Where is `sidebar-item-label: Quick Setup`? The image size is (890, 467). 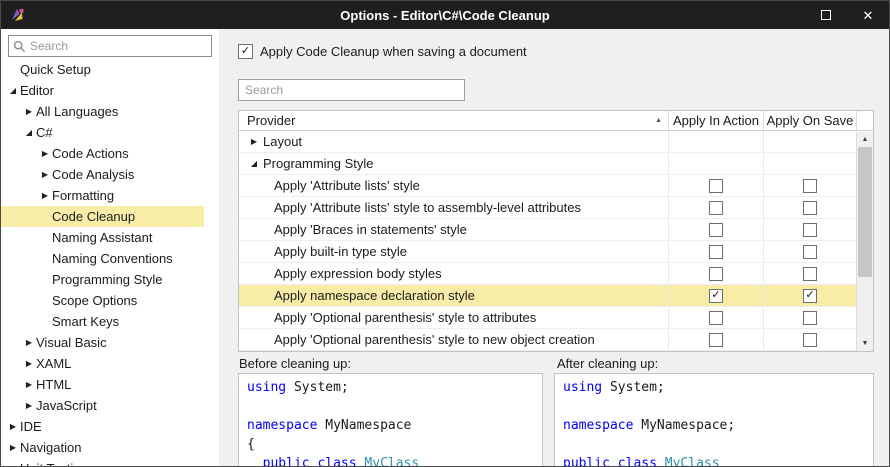
sidebar-item-label: Quick Setup is located at coordinates (55, 69).